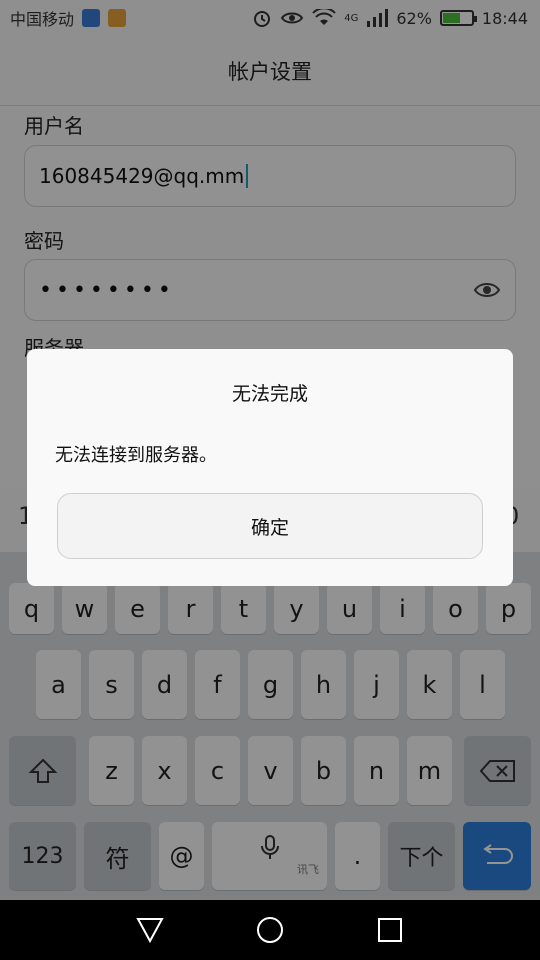  I want to click on dialog-title: 无法完成, so click(269, 394).